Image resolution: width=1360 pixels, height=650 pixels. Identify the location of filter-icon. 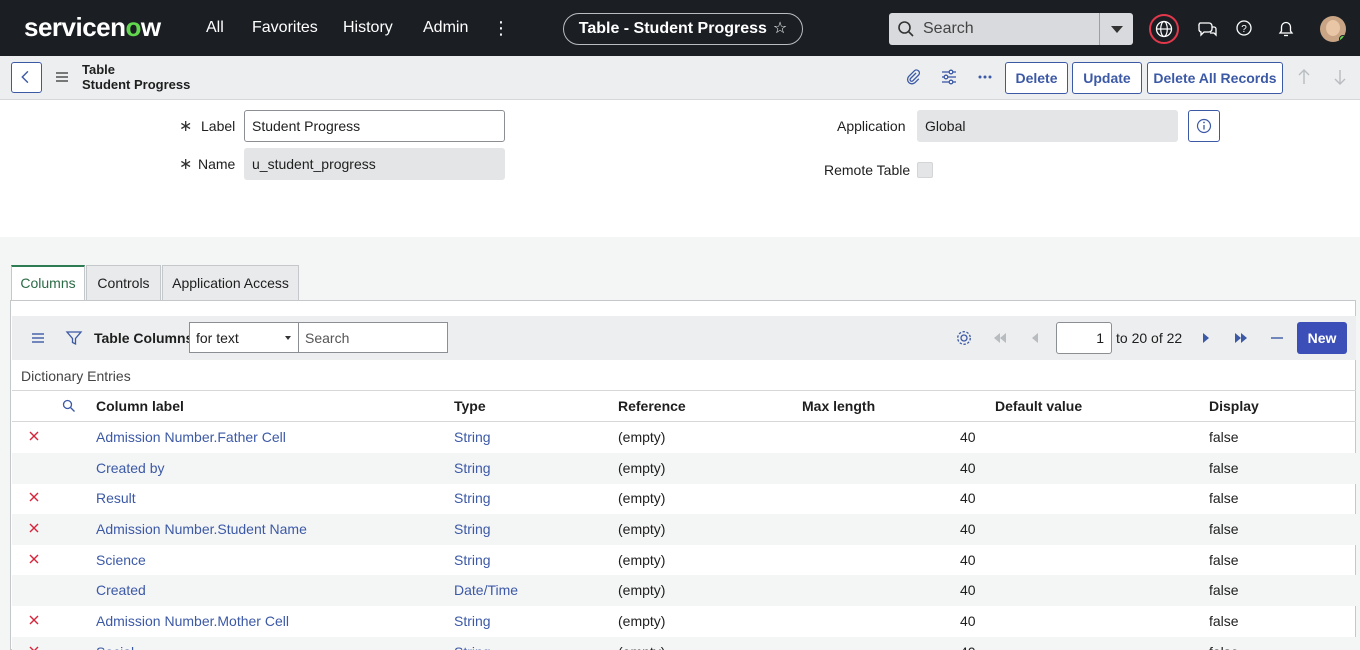
(74, 338).